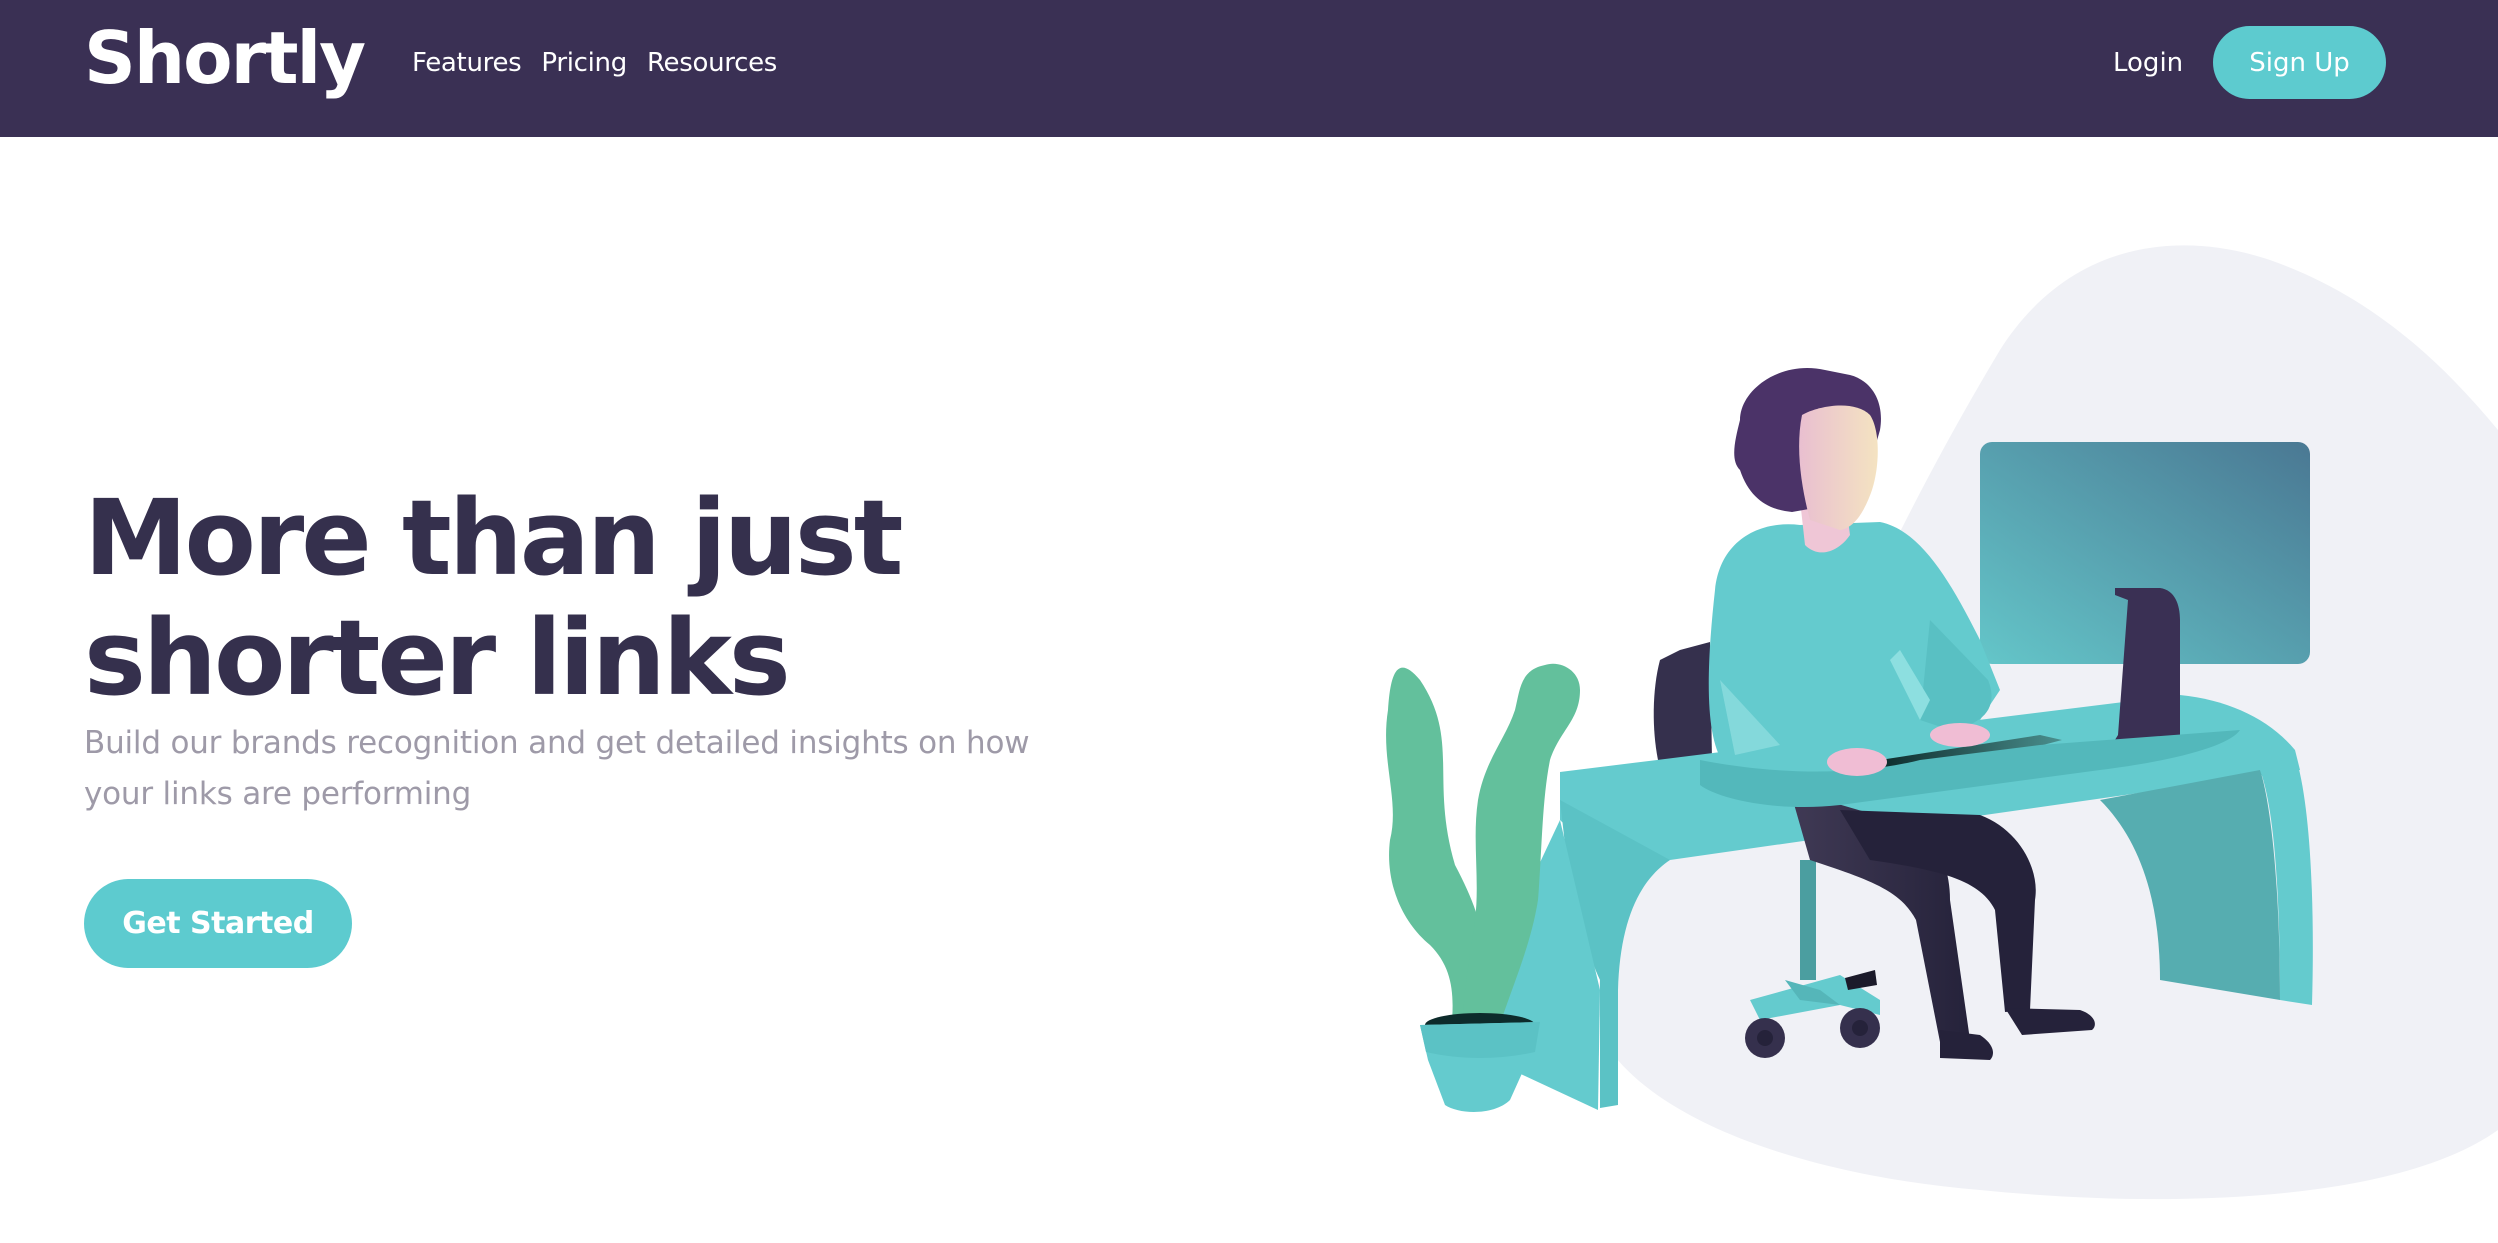 This screenshot has width=2498, height=1243. I want to click on person-hand-left, so click(1857, 762).